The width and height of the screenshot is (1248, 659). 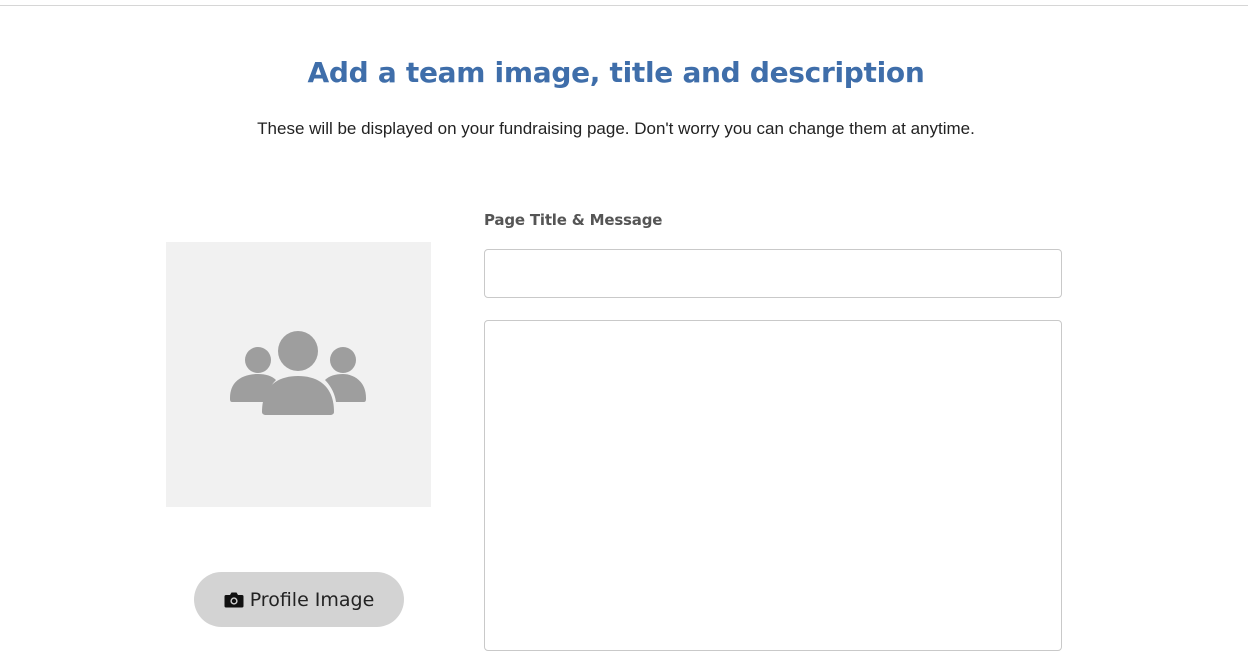 I want to click on profile-image-button: Profile Image, so click(x=299, y=599).